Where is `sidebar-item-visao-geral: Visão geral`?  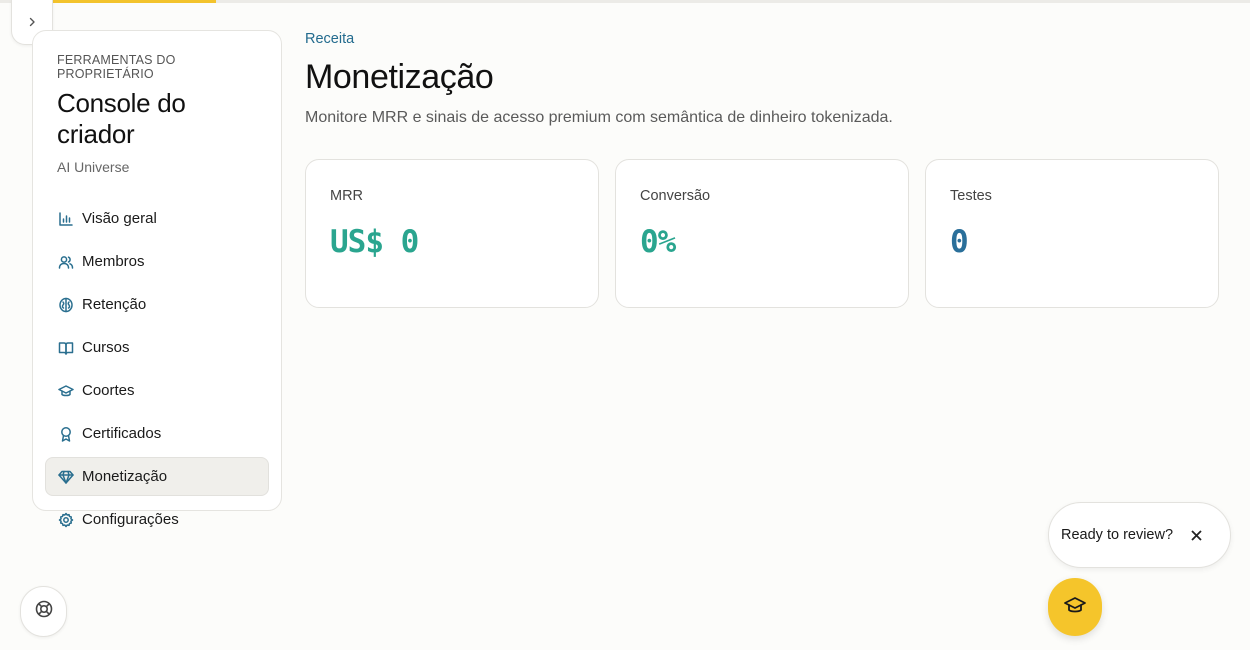
sidebar-item-visao-geral: Visão geral is located at coordinates (157, 218).